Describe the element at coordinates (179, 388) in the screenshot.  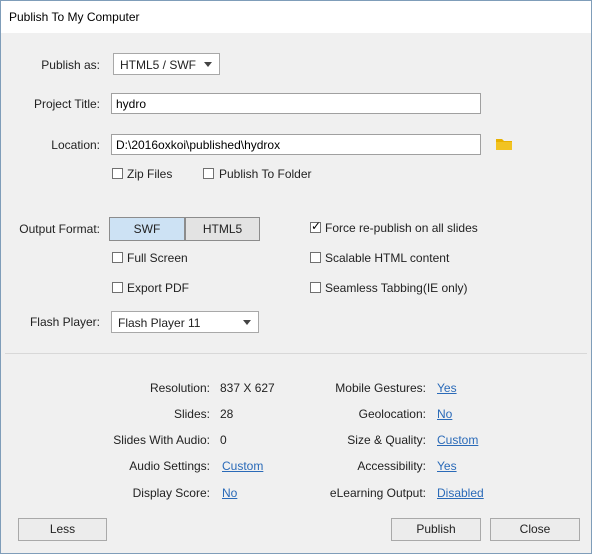
I see `resolution-label: Resolution:` at that location.